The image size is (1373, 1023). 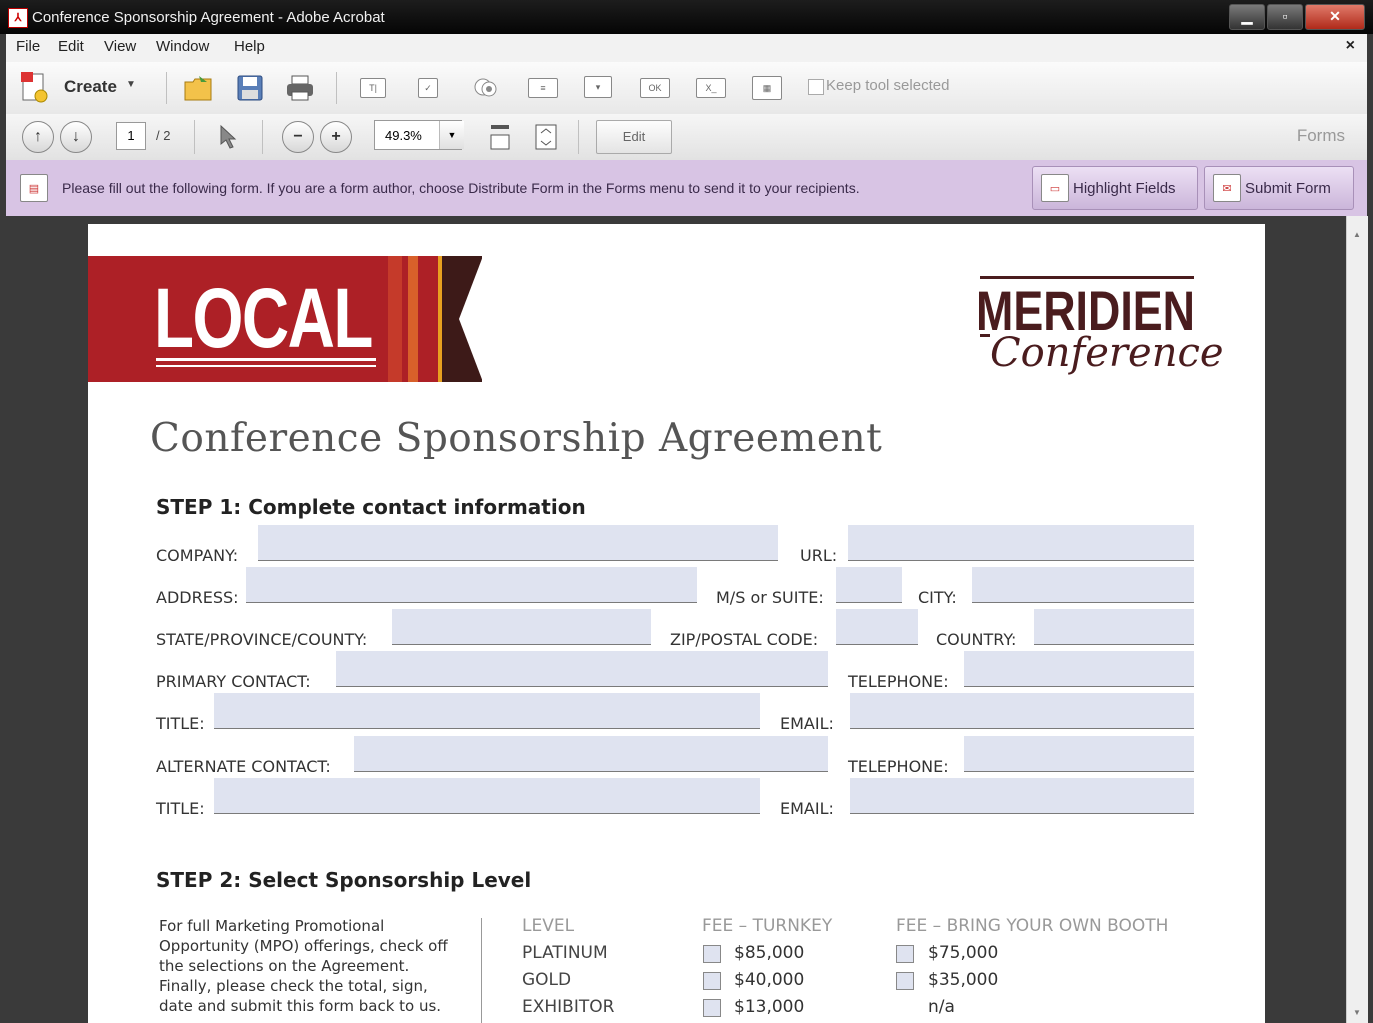 I want to click on menu-edit: Edit, so click(x=71, y=46).